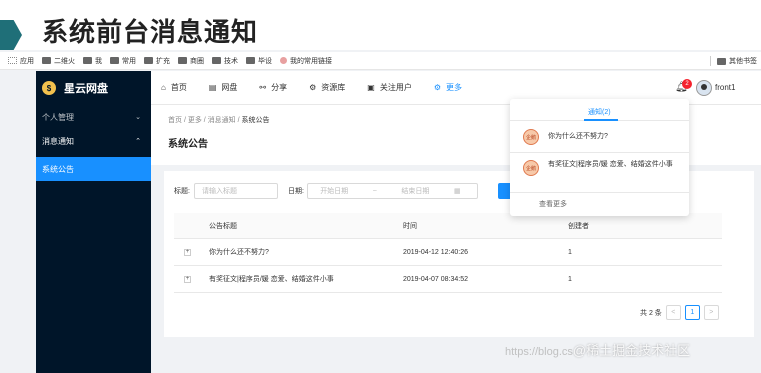  Describe the element at coordinates (195, 120) in the screenshot. I see `breadcrumb-item: 更多` at that location.